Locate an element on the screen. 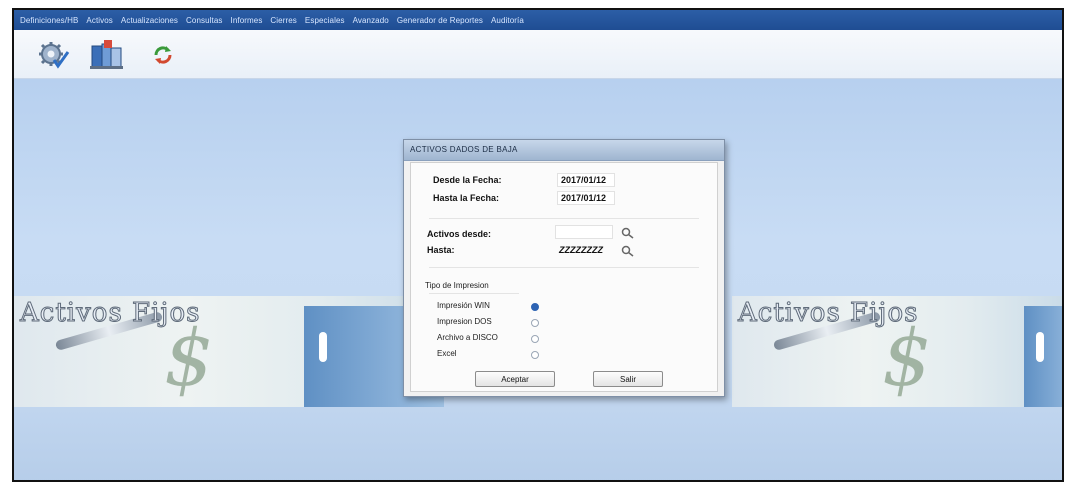 Image resolution: width=1073 pixels, height=487 pixels. radio-impresion-dos is located at coordinates (535, 323).